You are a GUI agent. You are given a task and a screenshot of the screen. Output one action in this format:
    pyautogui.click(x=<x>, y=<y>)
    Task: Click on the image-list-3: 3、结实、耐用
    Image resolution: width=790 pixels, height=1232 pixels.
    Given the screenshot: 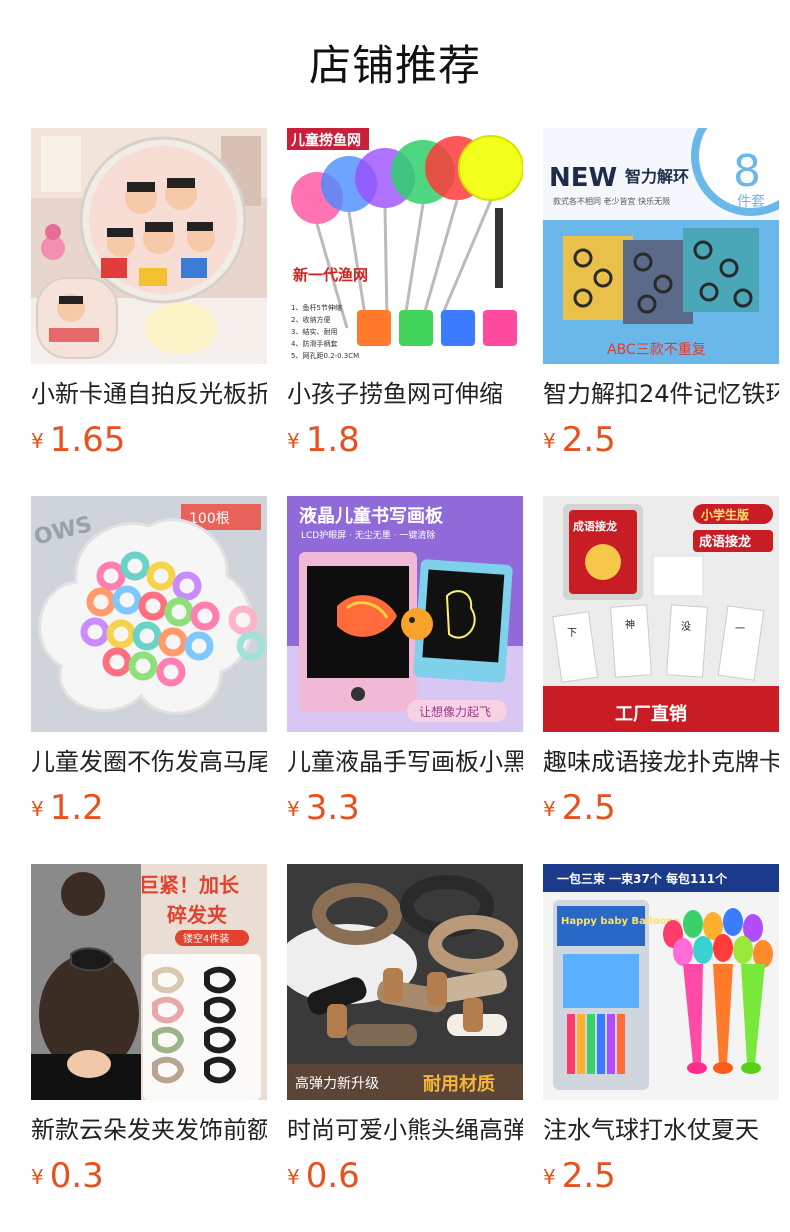 What is the action you would take?
    pyautogui.click(x=314, y=331)
    